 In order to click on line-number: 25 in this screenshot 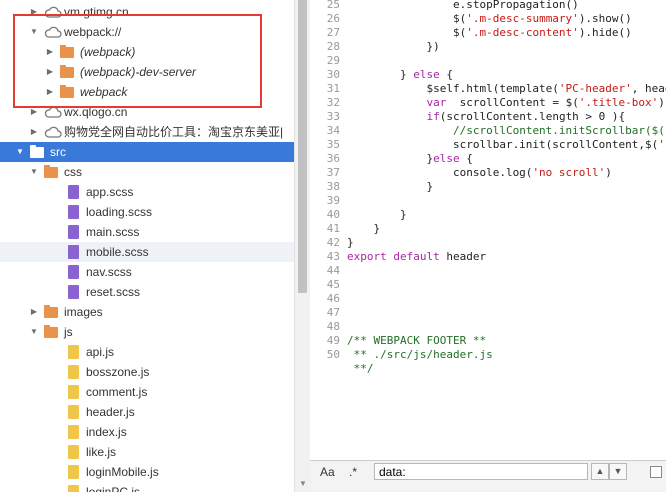, I will do `click(333, 5)`.